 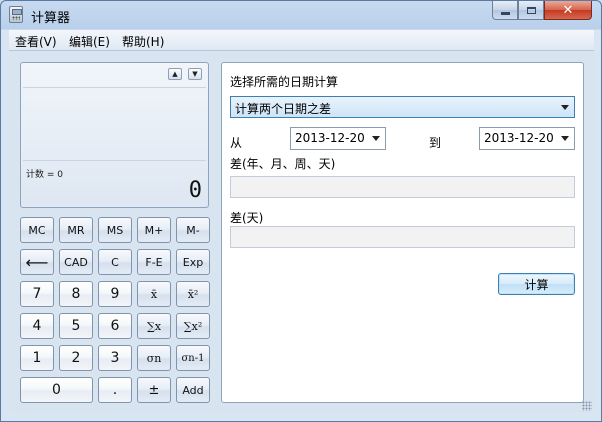 What do you see at coordinates (76, 294) in the screenshot?
I see `key-8: 8` at bounding box center [76, 294].